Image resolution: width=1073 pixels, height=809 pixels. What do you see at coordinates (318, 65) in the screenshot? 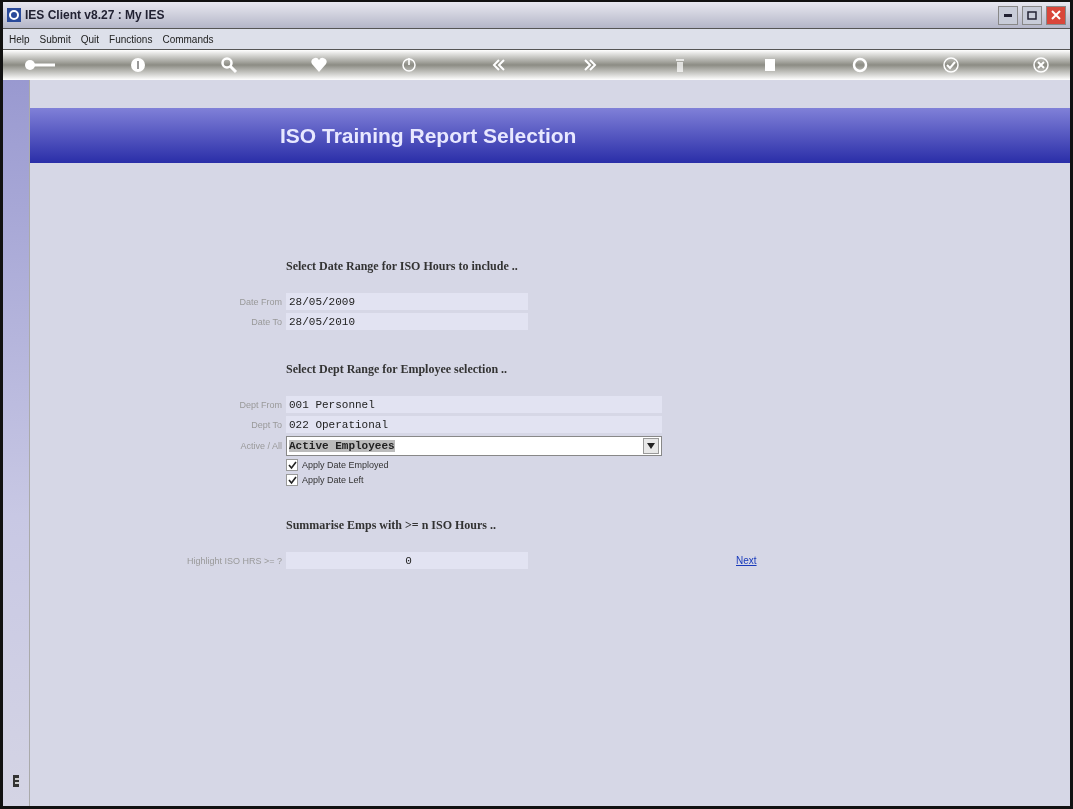
I see `heart-icon` at bounding box center [318, 65].